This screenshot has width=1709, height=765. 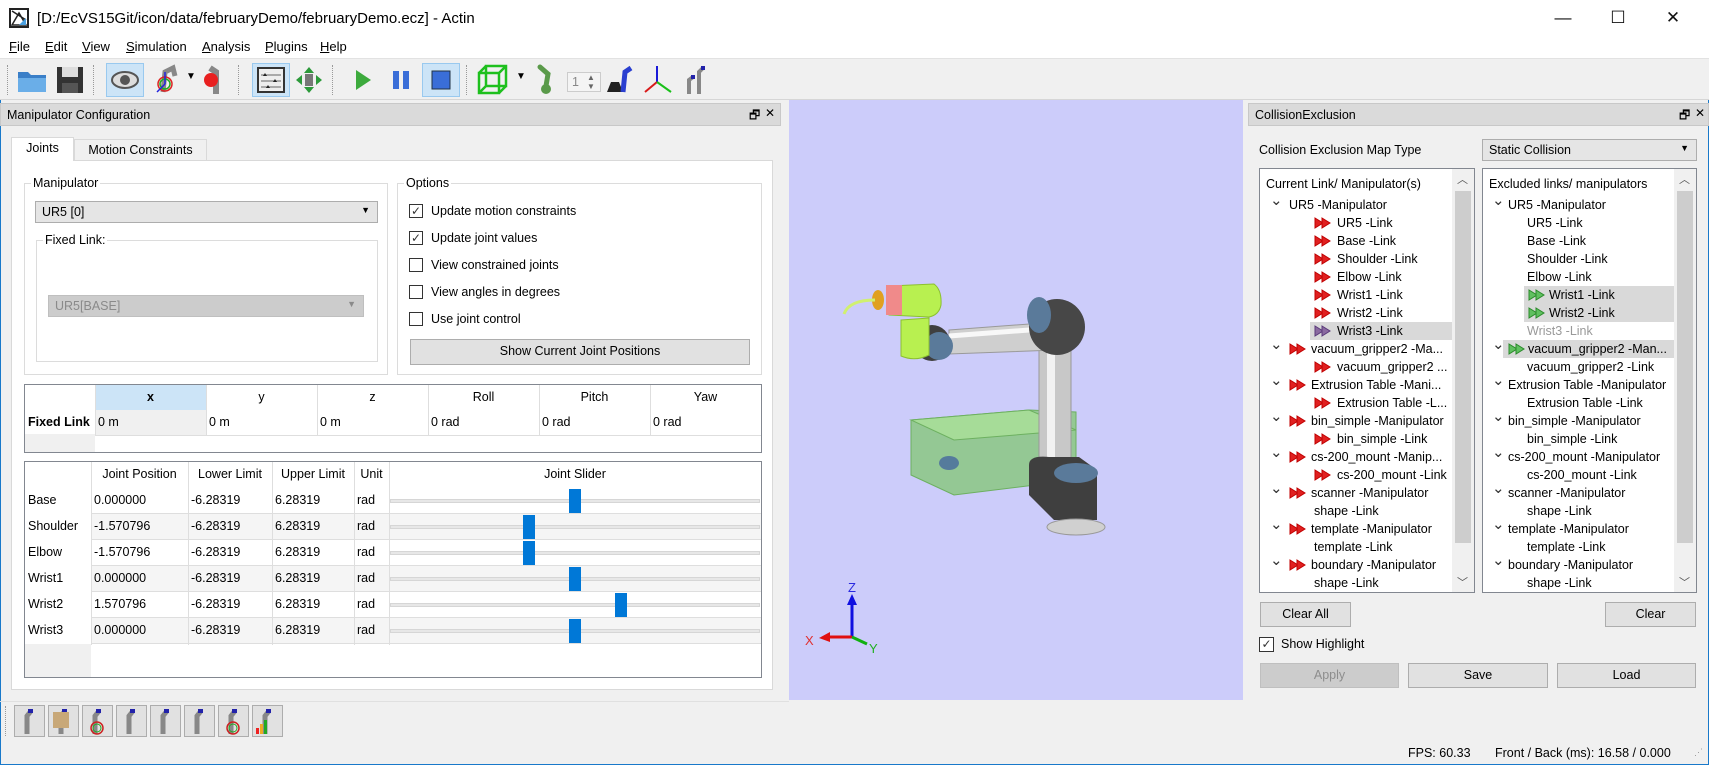 What do you see at coordinates (63, 721) in the screenshot?
I see `plugin-button-box-frames` at bounding box center [63, 721].